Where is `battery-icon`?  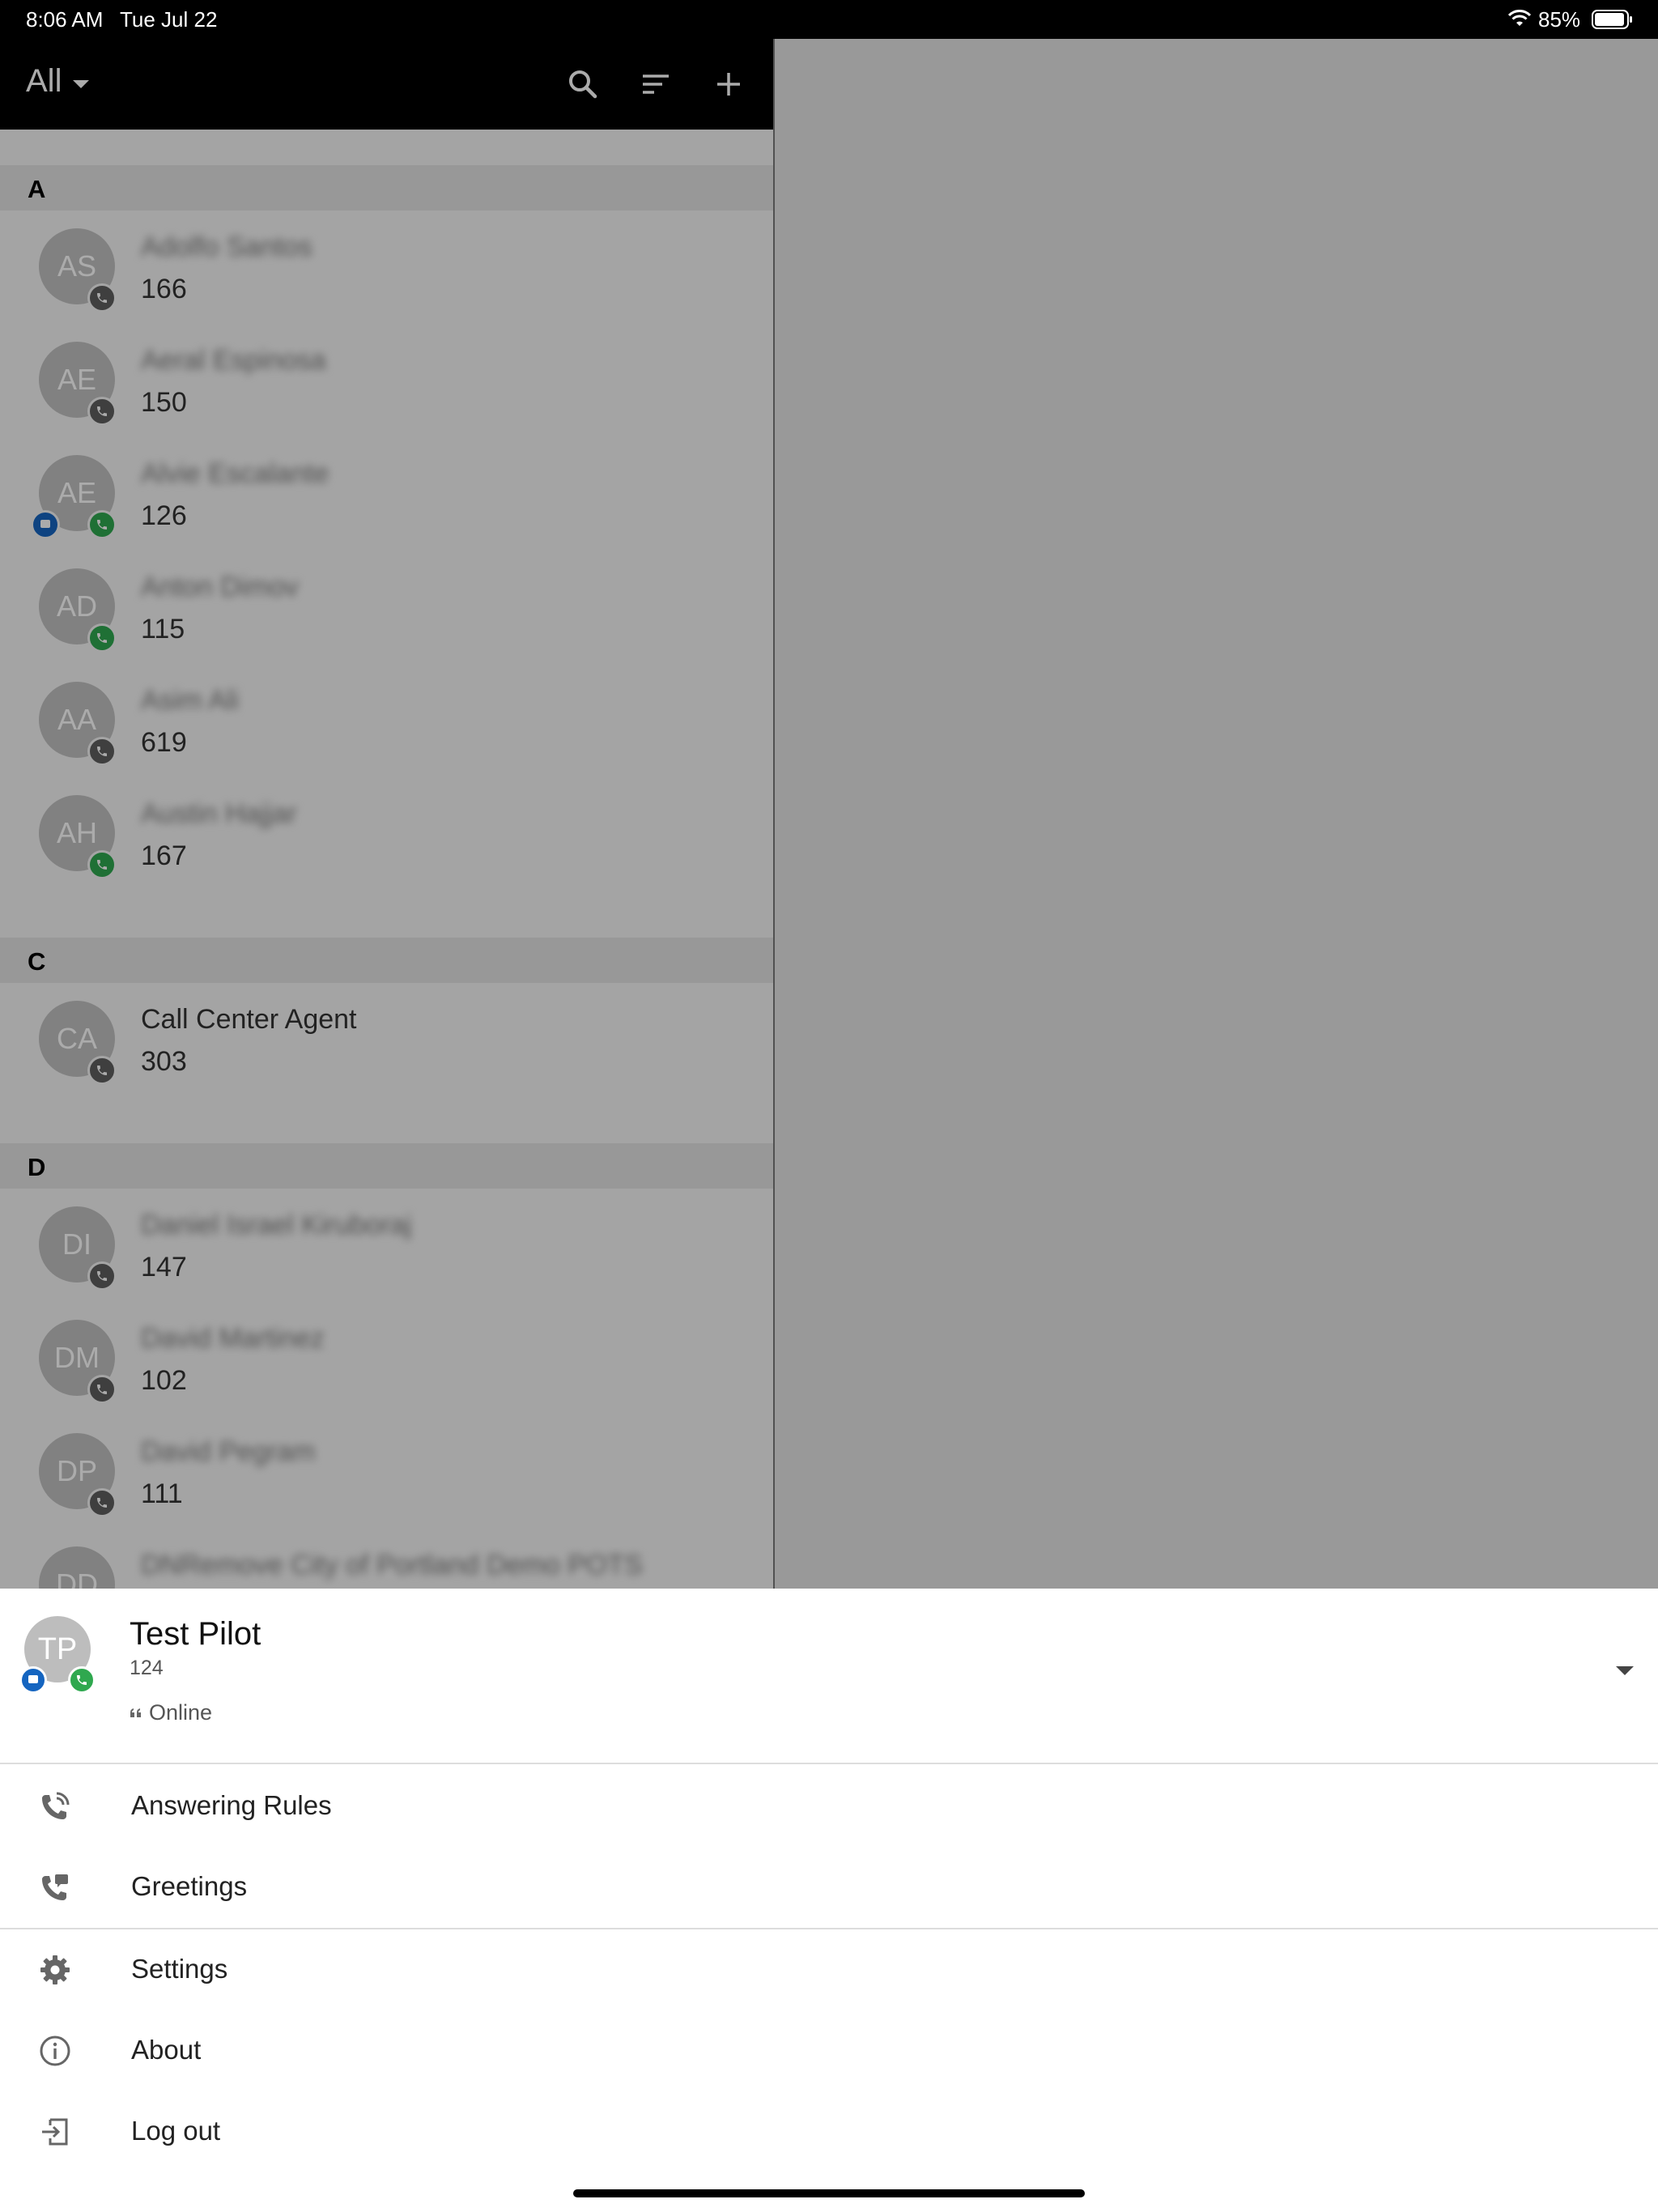
battery-icon is located at coordinates (1612, 19).